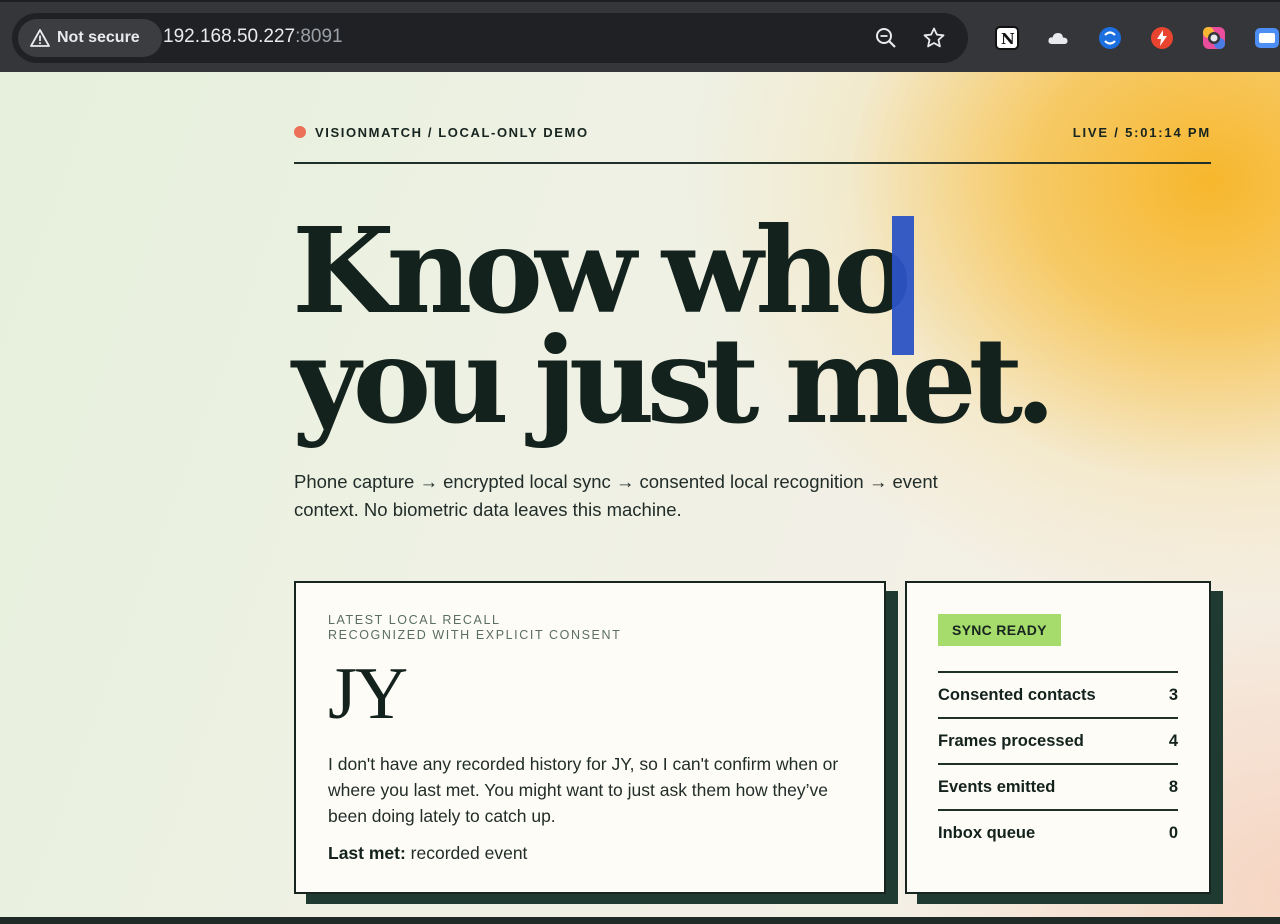 The height and width of the screenshot is (924, 1280). What do you see at coordinates (229, 36) in the screenshot?
I see `url-host: 192.168.50.227` at bounding box center [229, 36].